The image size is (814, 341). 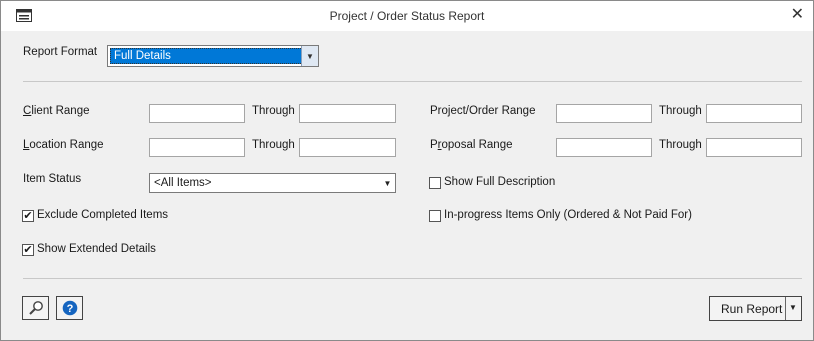 I want to click on project-through-label: Through, so click(x=680, y=111).